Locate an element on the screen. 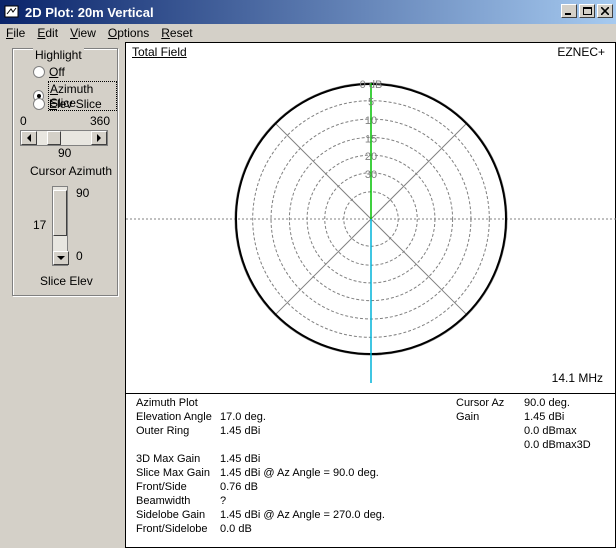  cursor-az-value: 90.0 deg. is located at coordinates (547, 403).